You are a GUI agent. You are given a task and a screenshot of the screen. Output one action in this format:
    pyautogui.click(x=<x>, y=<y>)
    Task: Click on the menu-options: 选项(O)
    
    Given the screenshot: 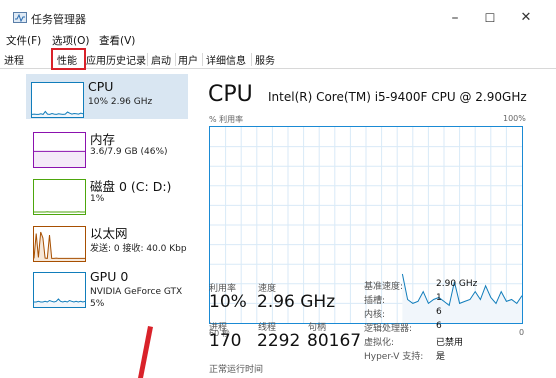 What is the action you would take?
    pyautogui.click(x=70, y=40)
    